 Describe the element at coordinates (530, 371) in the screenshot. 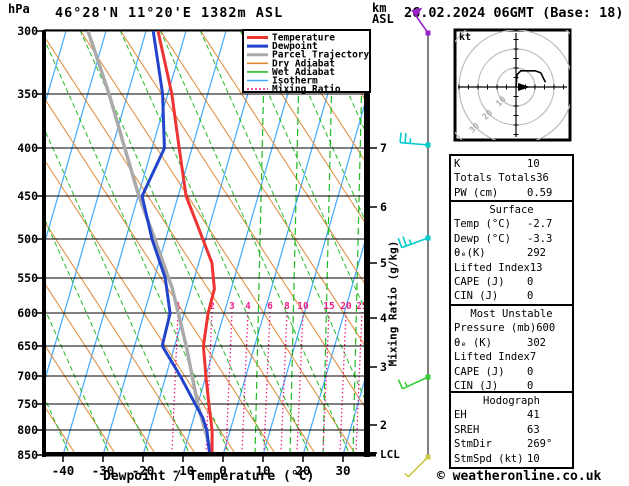

I see `stat-value: 0` at that location.